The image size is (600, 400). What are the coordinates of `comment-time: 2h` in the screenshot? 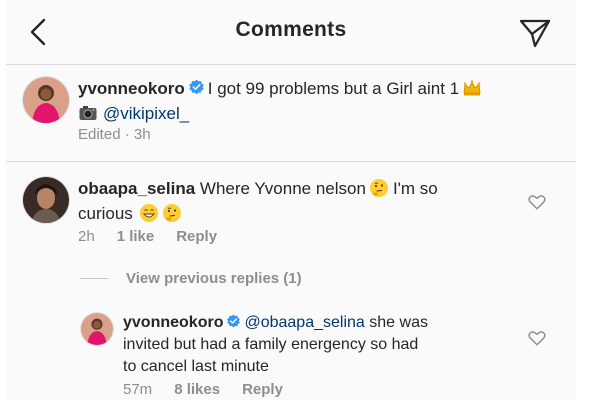 It's located at (86, 236).